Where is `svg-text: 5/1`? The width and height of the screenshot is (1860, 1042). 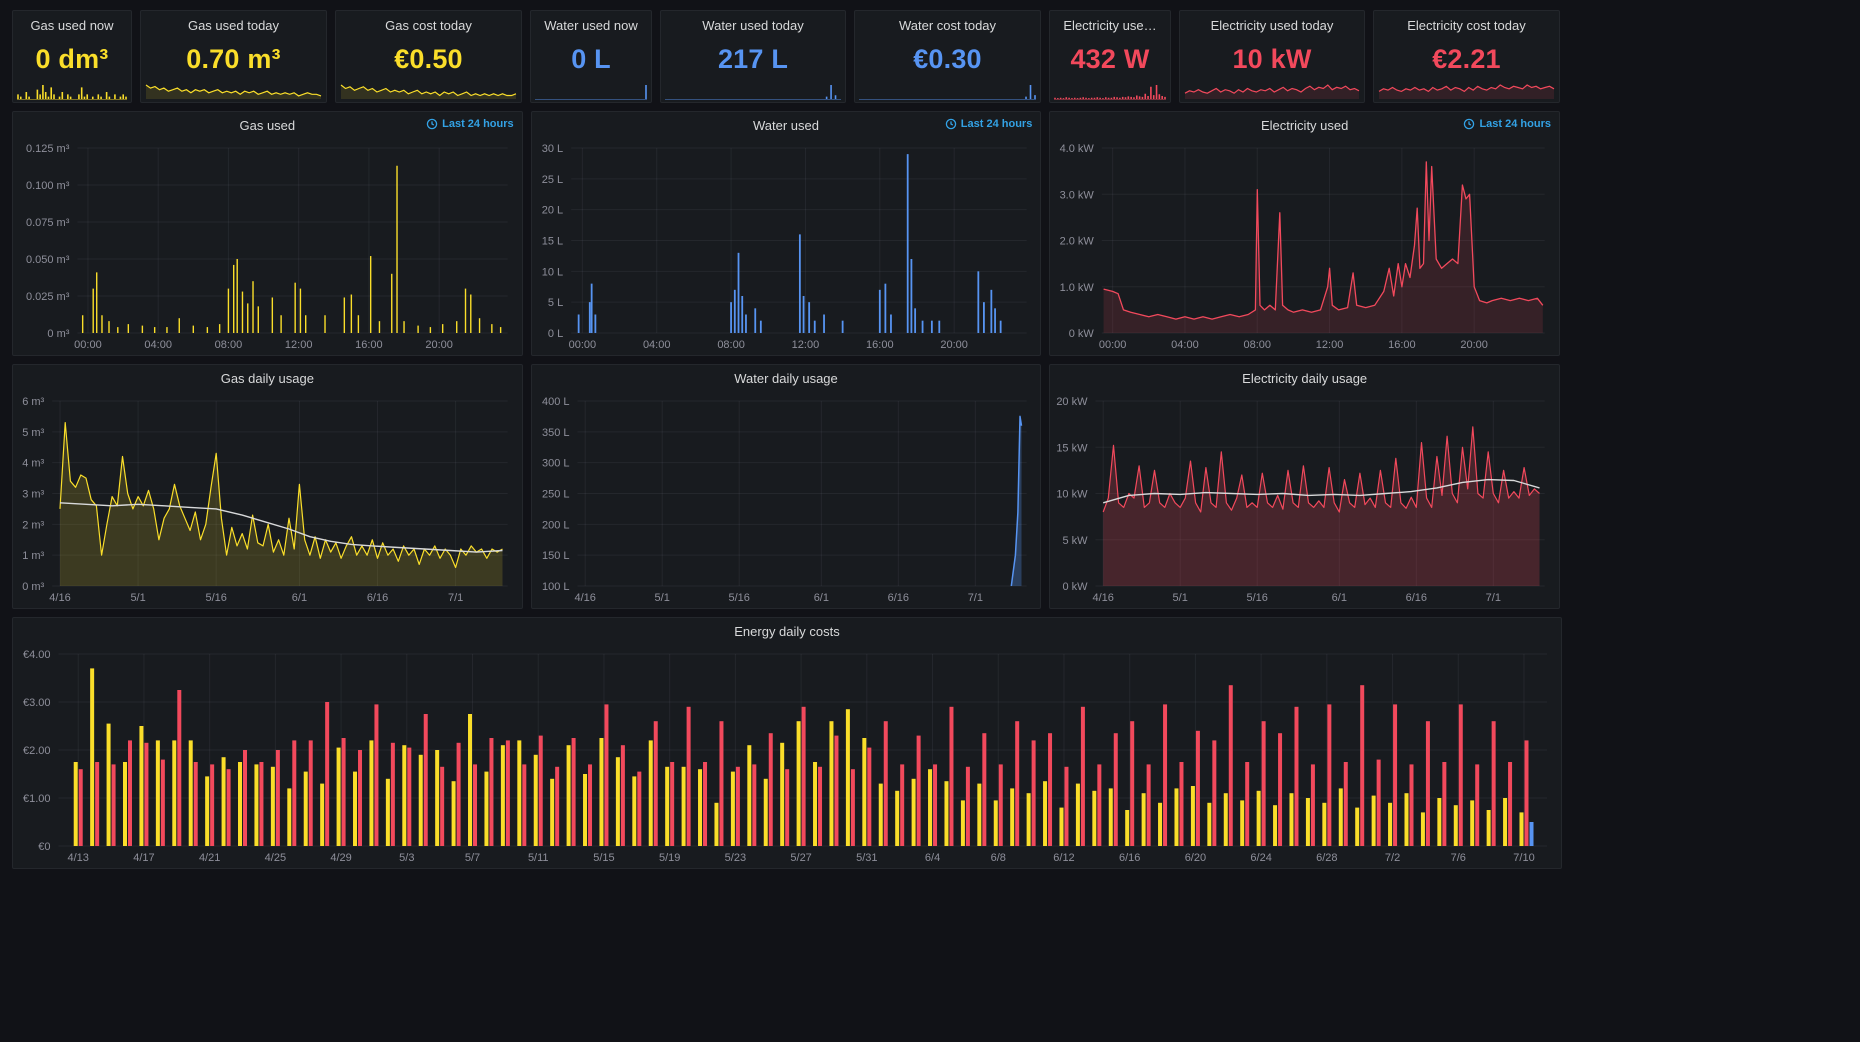
svg-text: 5/1 is located at coordinates (137, 598).